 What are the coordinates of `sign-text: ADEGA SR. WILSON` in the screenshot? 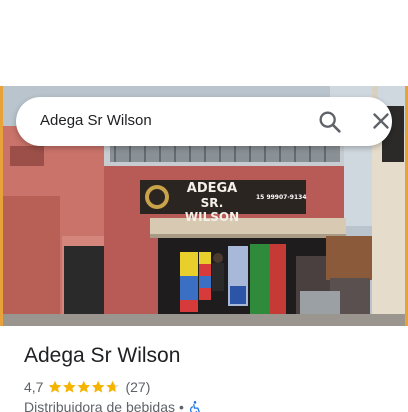 It's located at (212, 203).